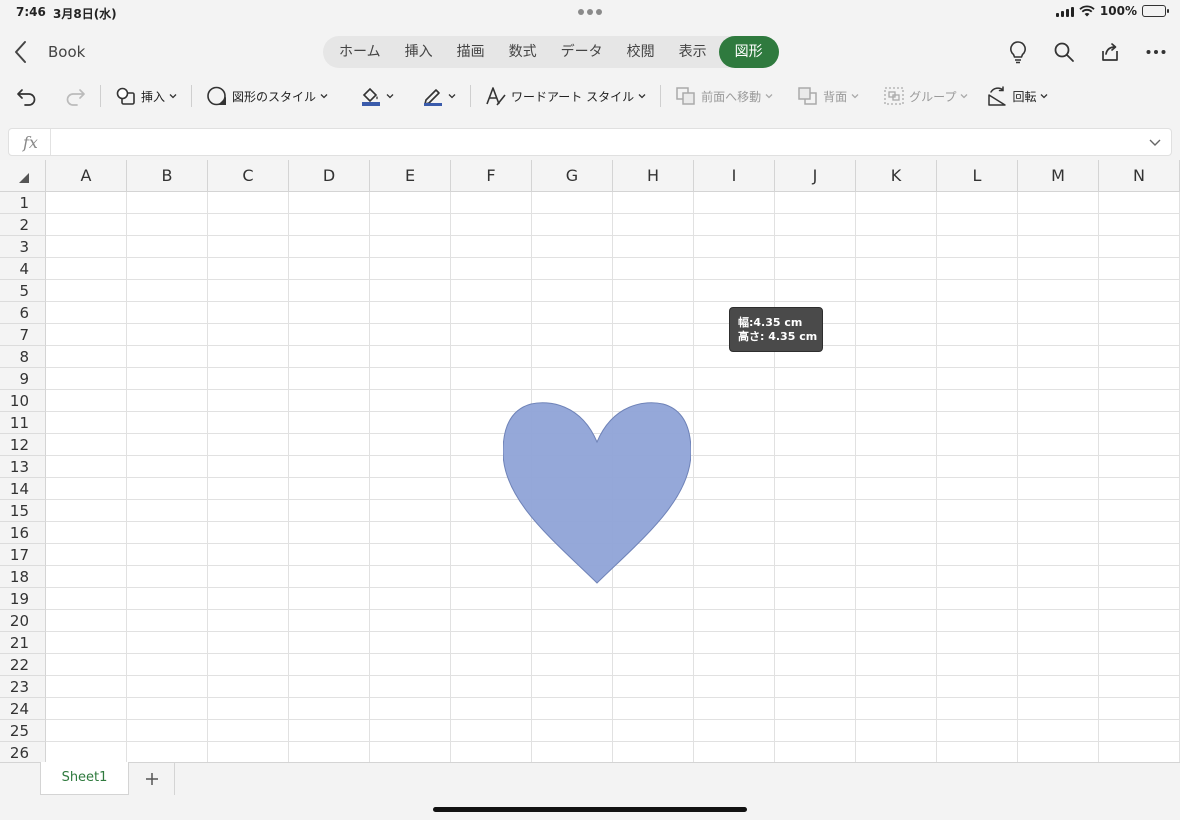 The image size is (1180, 820). I want to click on rotate-button: 回転, so click(1017, 96).